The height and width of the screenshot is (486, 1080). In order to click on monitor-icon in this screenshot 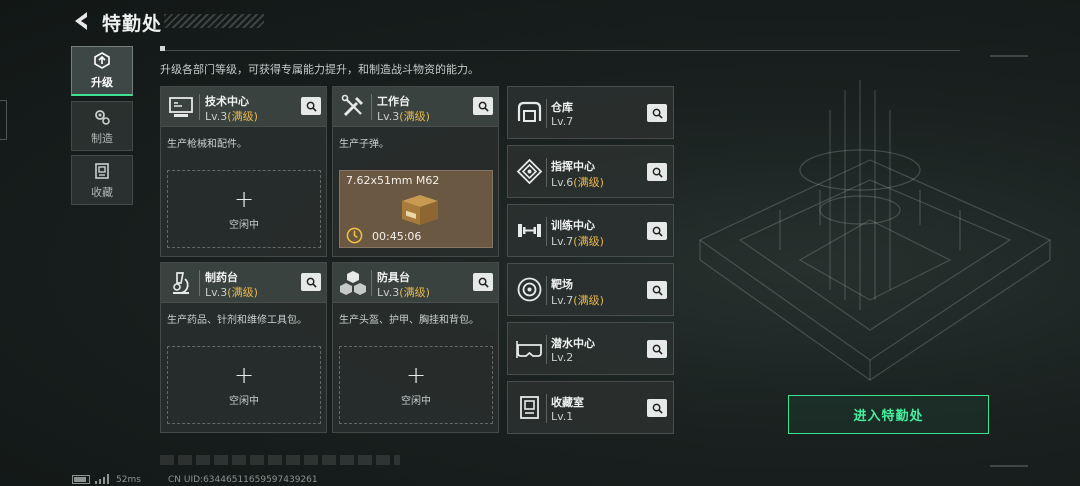, I will do `click(181, 107)`.